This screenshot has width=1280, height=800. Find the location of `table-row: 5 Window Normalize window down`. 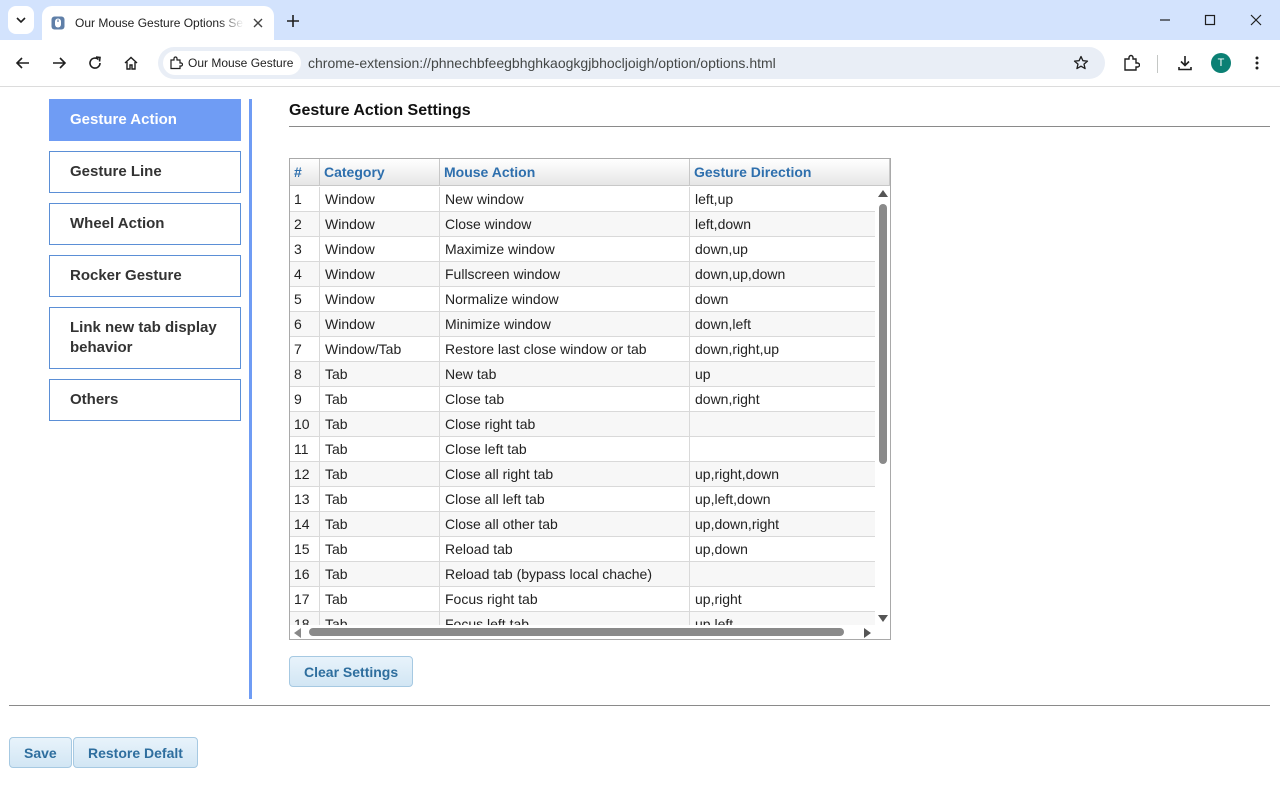

table-row: 5 Window Normalize window down is located at coordinates (582, 299).